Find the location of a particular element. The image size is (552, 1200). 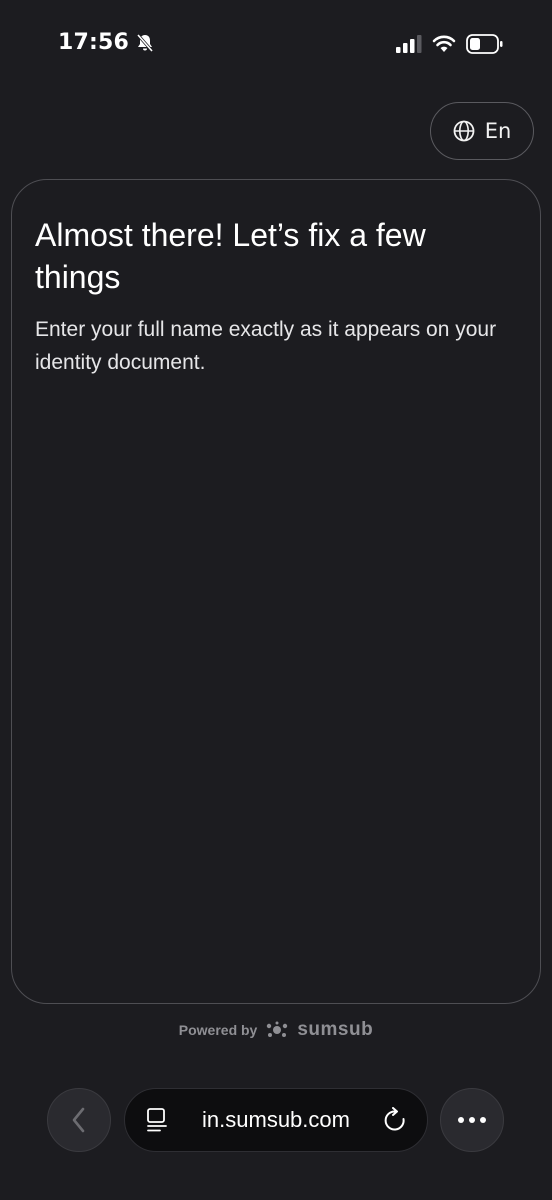

battery-icon is located at coordinates (485, 46).